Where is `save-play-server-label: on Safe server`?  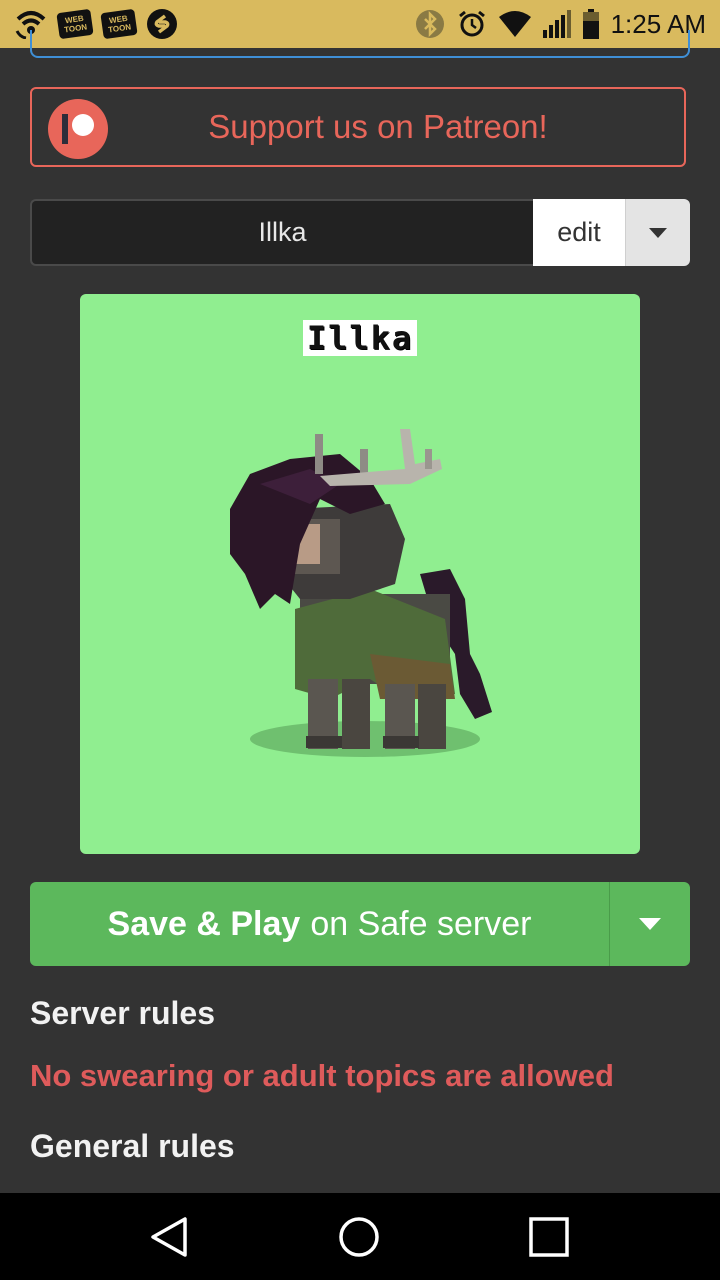 save-play-server-label: on Safe server is located at coordinates (421, 923).